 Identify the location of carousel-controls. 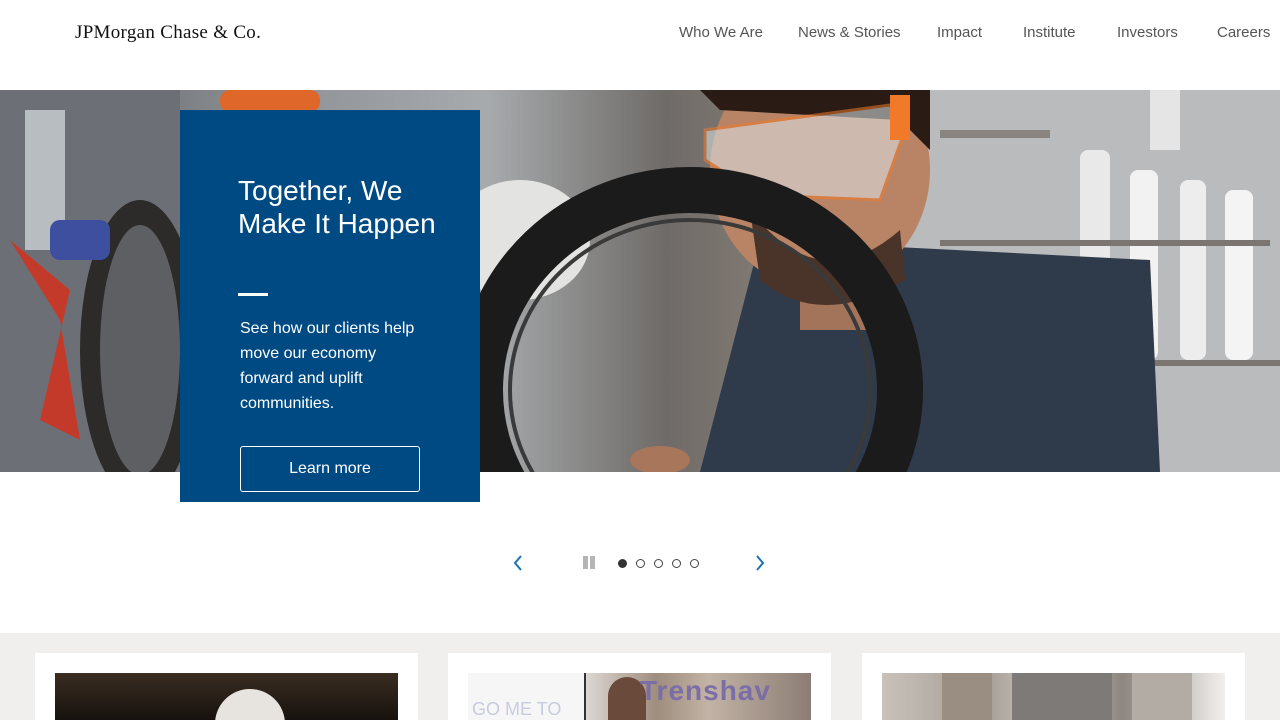
(640, 563).